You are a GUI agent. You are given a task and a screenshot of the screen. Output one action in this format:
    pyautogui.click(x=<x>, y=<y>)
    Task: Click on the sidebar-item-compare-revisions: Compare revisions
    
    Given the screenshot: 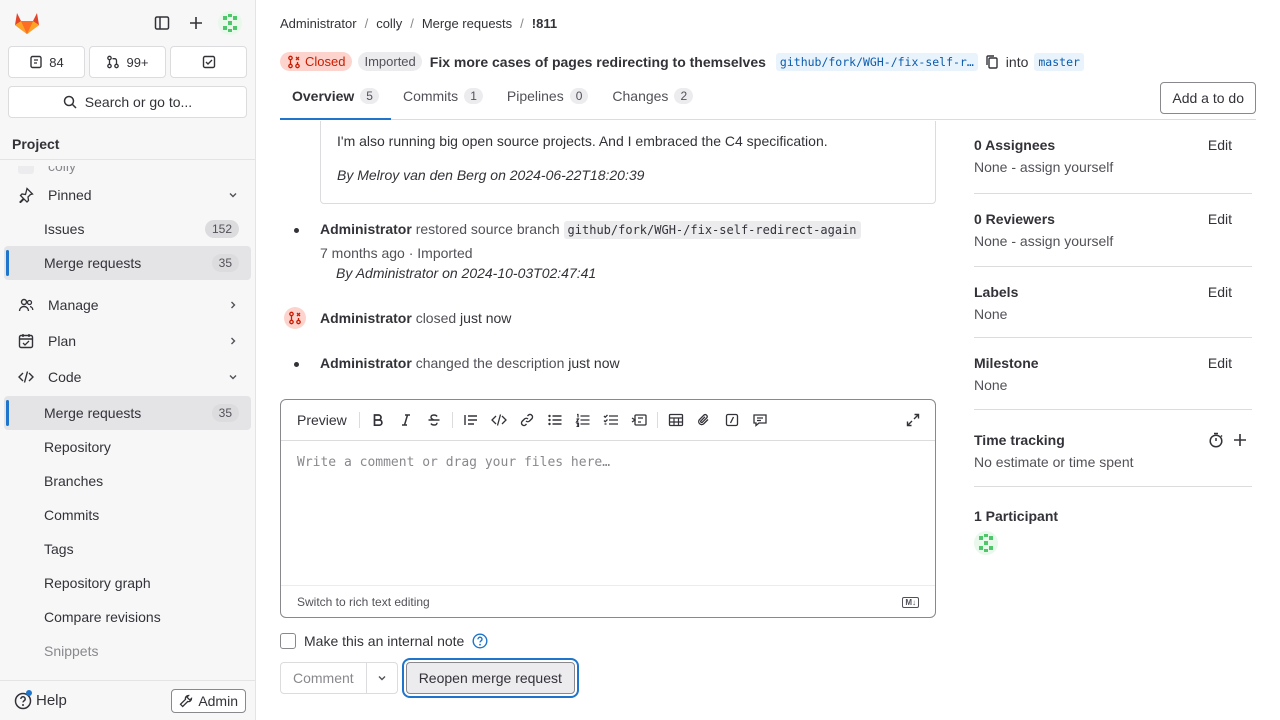 What is the action you would take?
    pyautogui.click(x=127, y=617)
    